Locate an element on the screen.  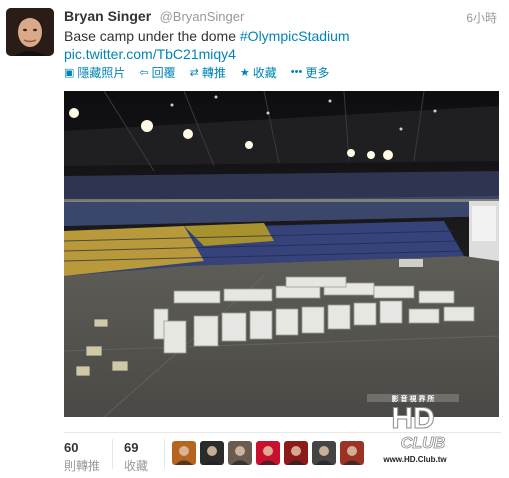
more-icon: ••• is located at coordinates (296, 72).